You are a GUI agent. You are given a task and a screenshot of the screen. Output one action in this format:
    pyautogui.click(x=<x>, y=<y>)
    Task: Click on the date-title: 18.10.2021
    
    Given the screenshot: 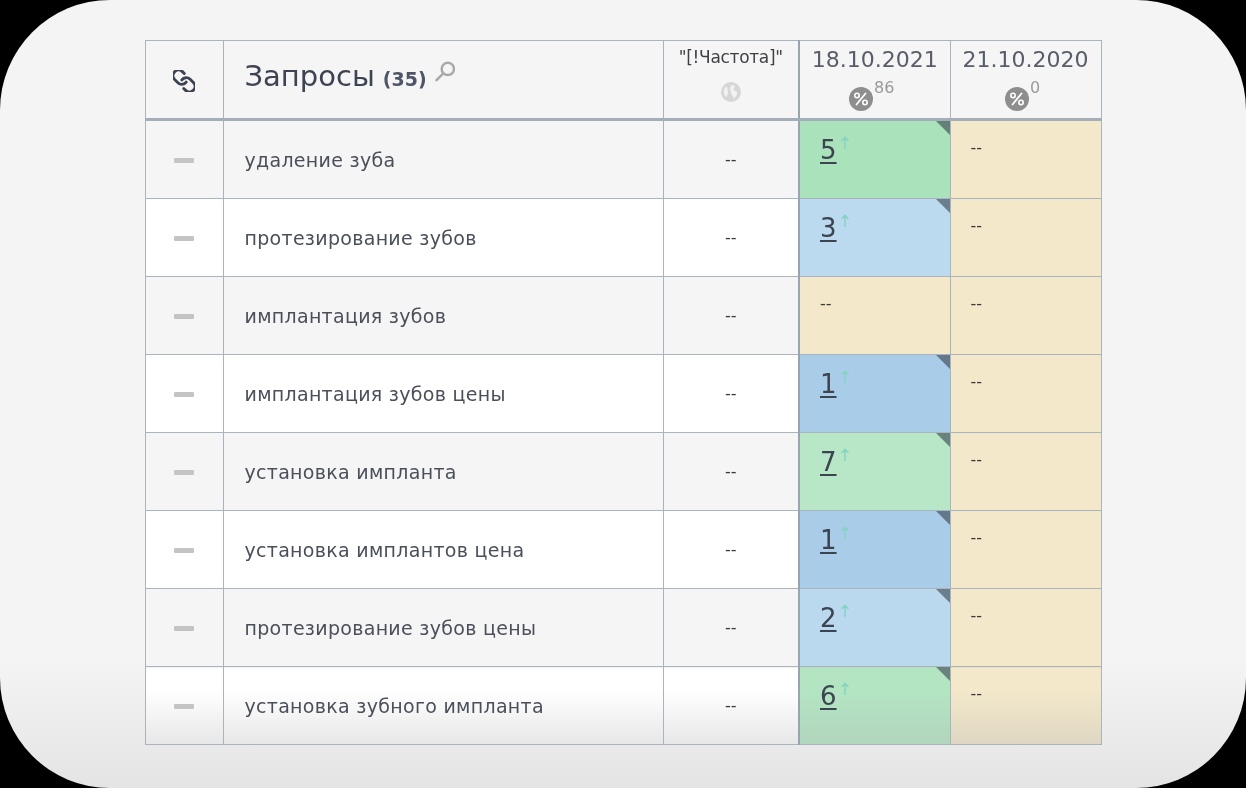 What is the action you would take?
    pyautogui.click(x=874, y=60)
    